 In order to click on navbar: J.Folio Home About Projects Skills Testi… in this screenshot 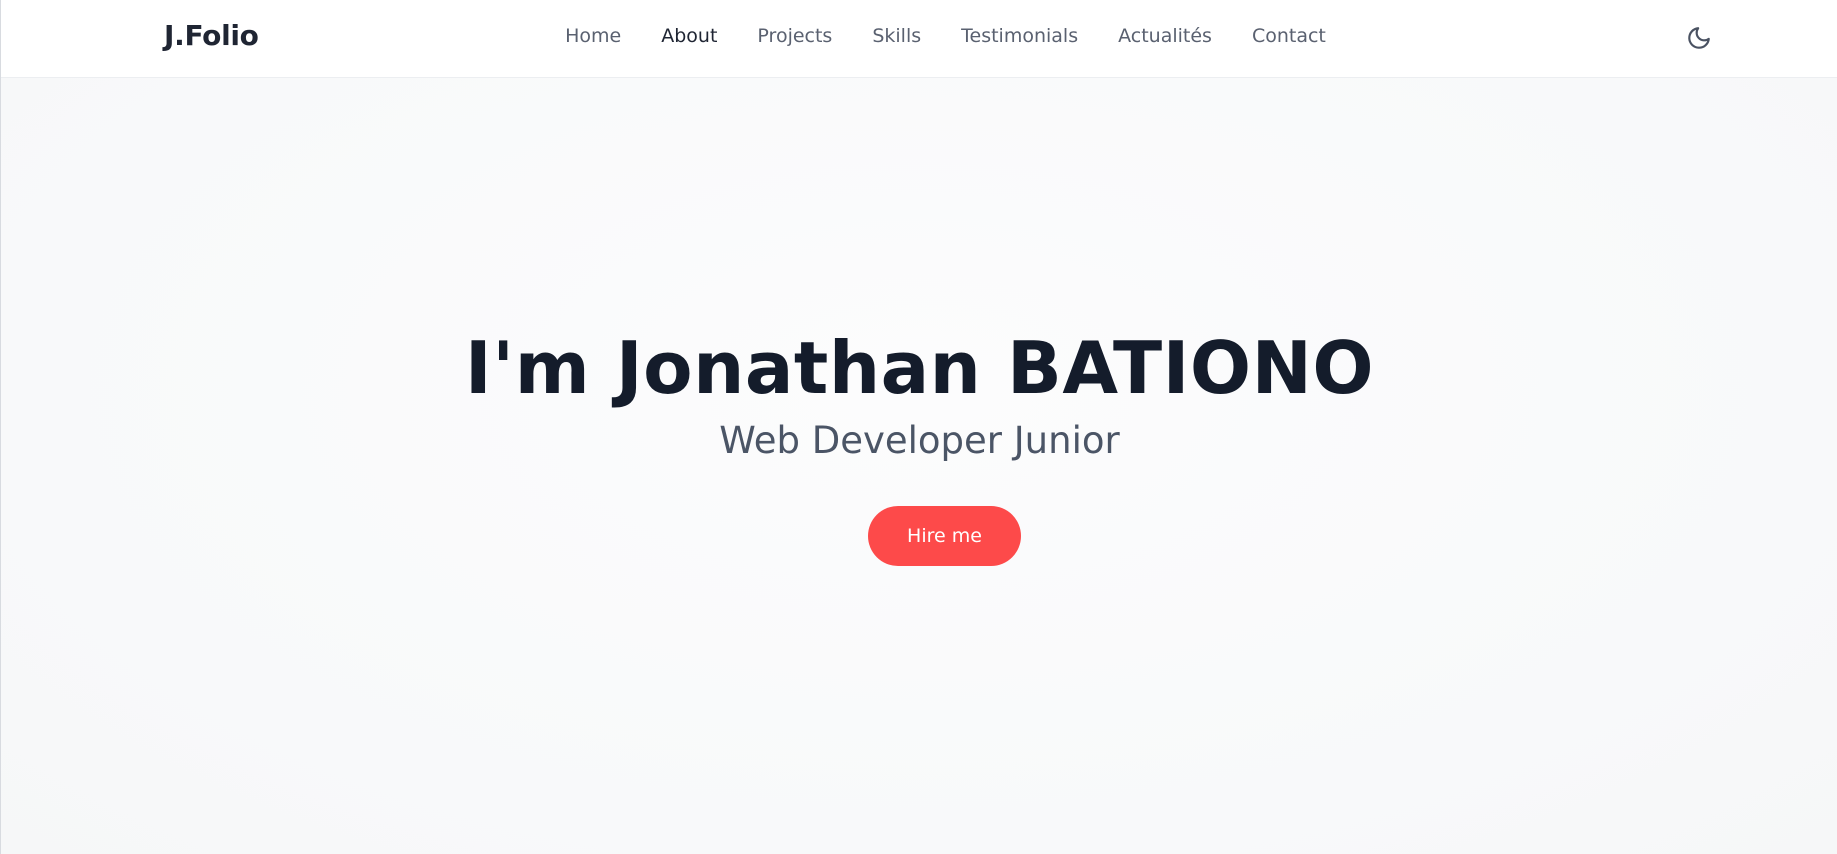, I will do `click(919, 39)`.